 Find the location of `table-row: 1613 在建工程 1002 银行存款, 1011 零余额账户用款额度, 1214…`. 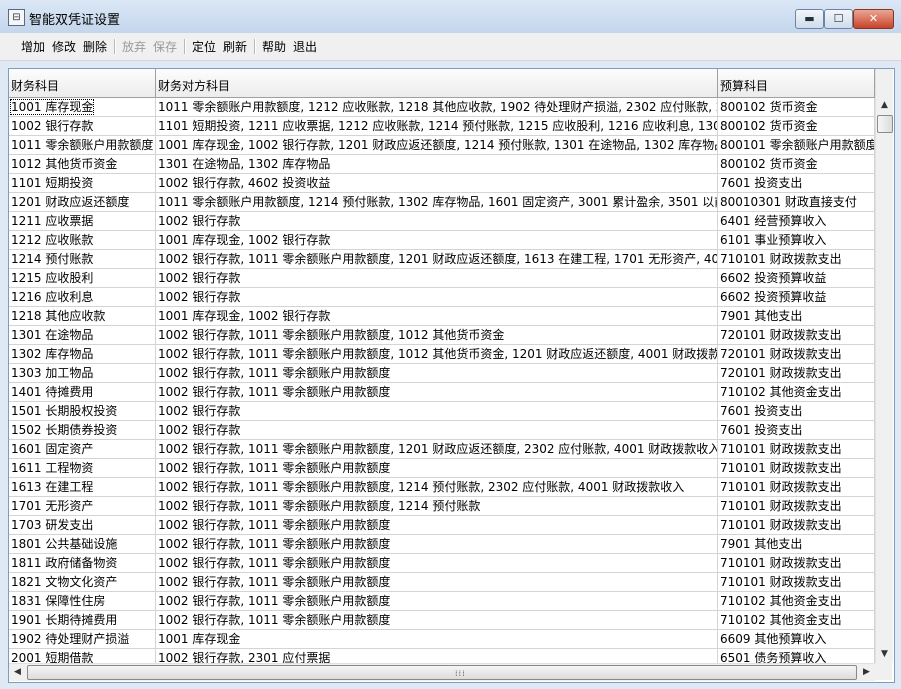

table-row: 1613 在建工程 1002 银行存款, 1011 零余额账户用款额度, 1214… is located at coordinates (442, 487).